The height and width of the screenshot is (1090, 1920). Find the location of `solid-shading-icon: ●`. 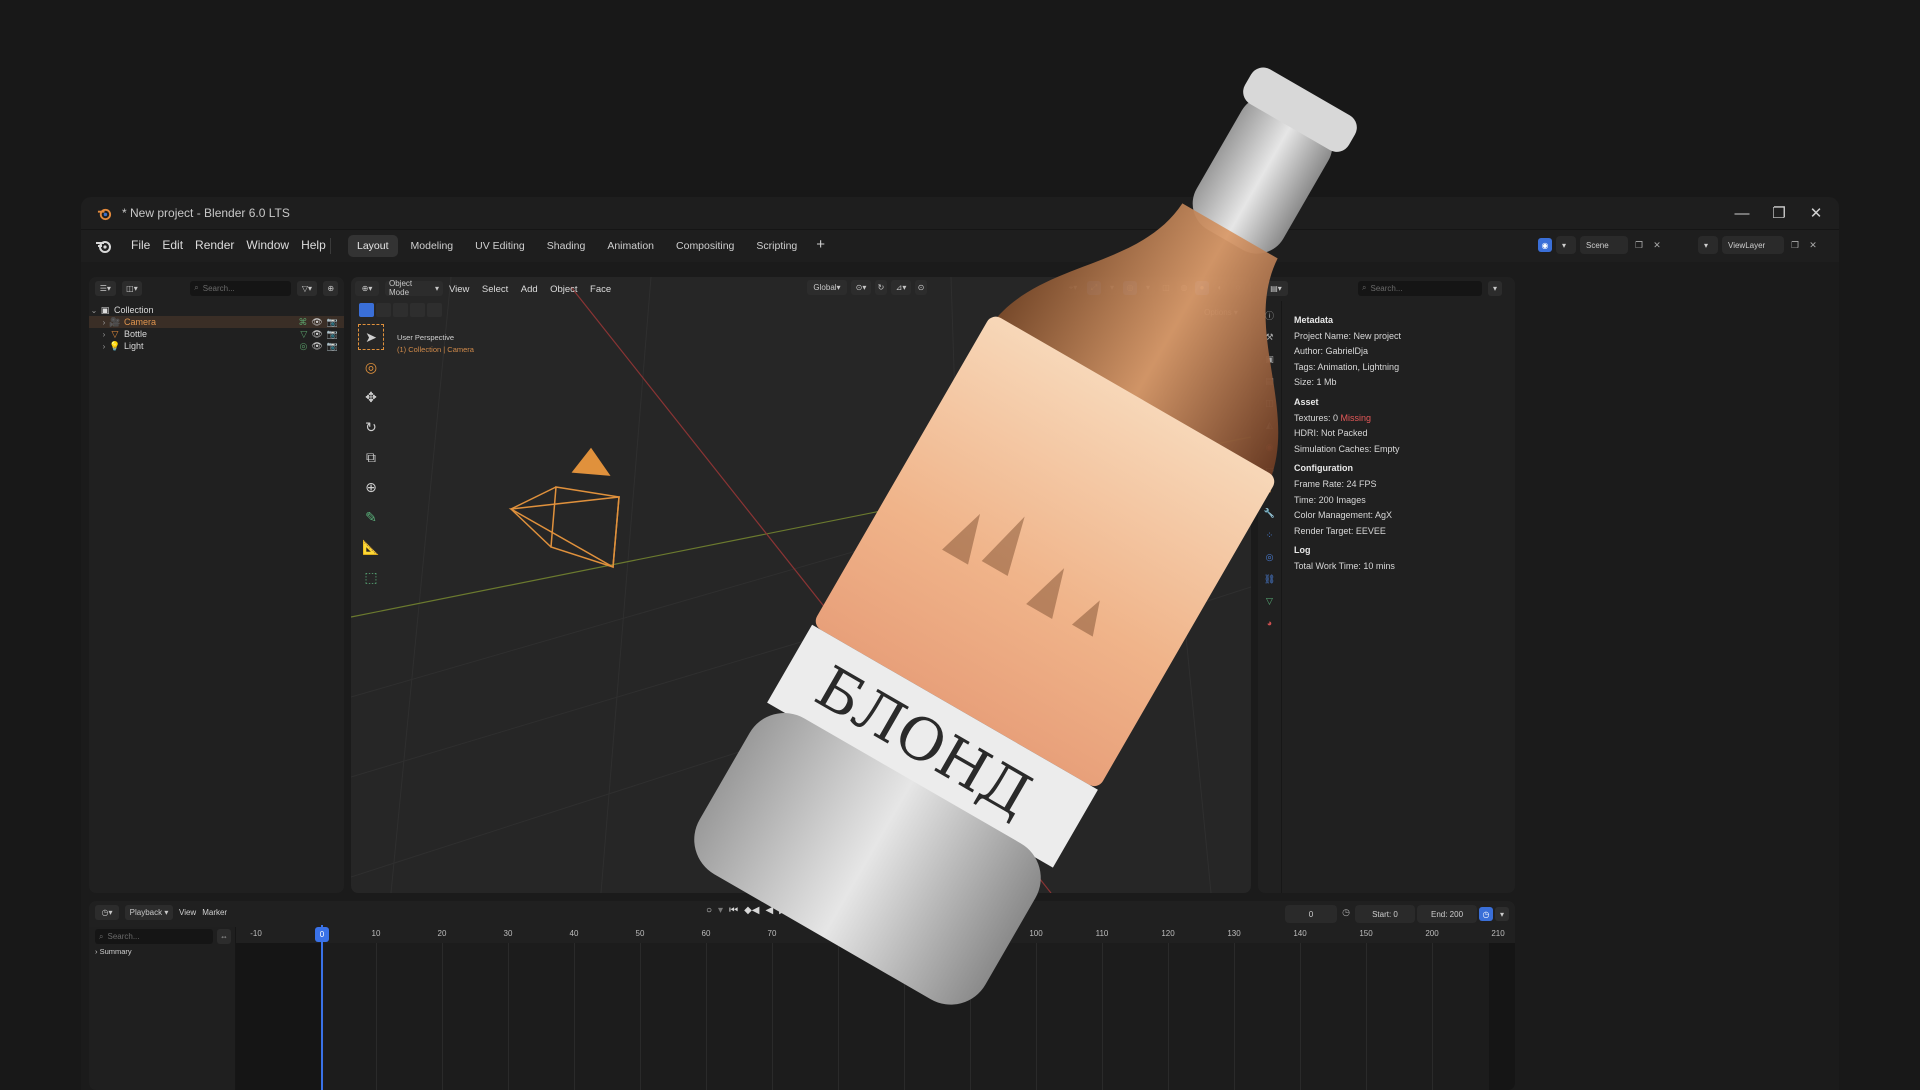

solid-shading-icon: ● is located at coordinates (1202, 287).